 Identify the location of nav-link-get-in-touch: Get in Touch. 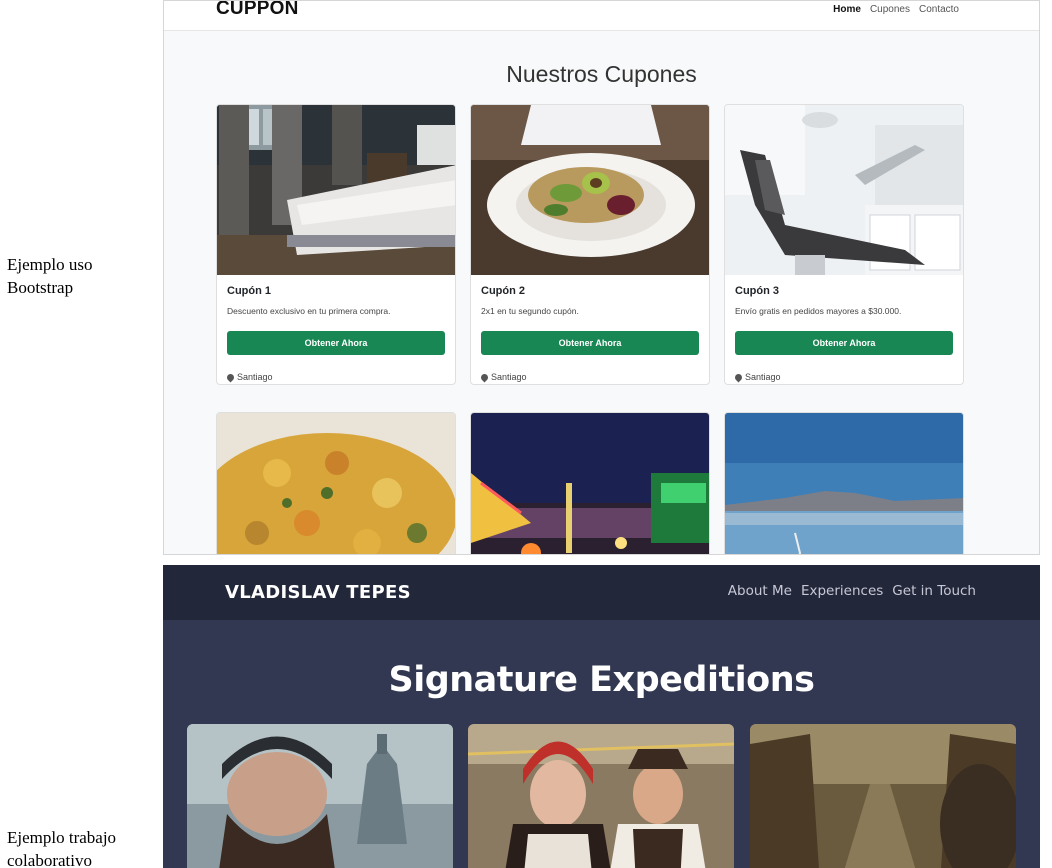
(934, 591).